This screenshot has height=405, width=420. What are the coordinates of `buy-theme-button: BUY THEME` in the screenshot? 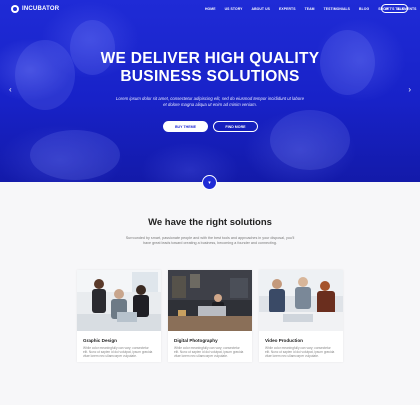 It's located at (185, 126).